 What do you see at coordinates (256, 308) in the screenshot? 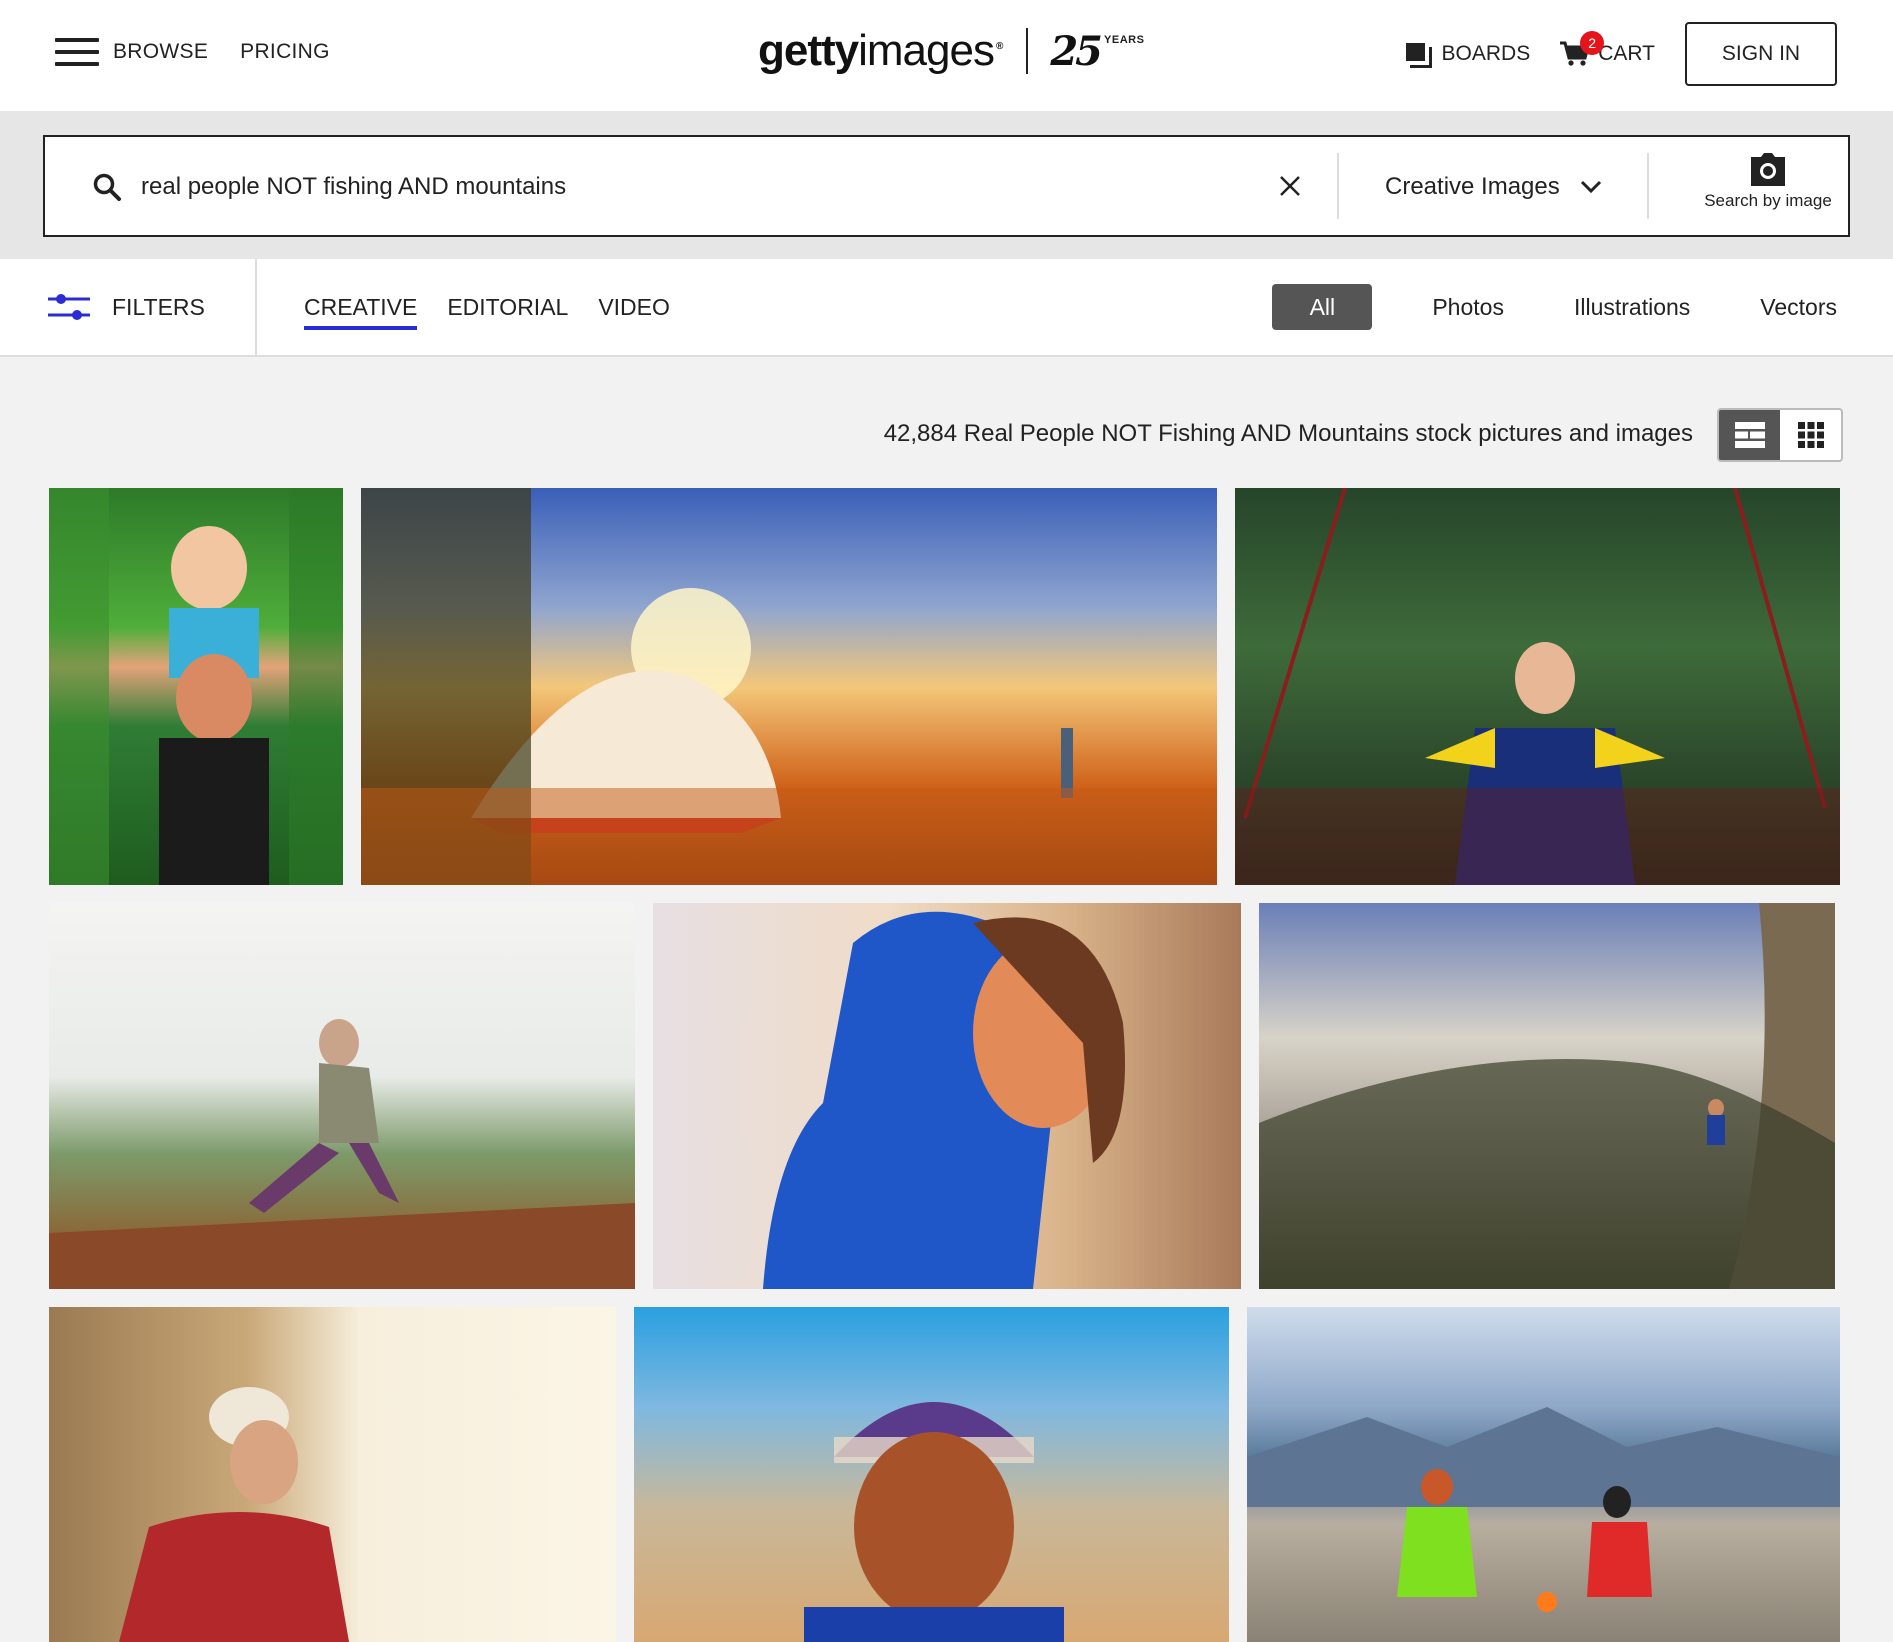
I see `filters-divider` at bounding box center [256, 308].